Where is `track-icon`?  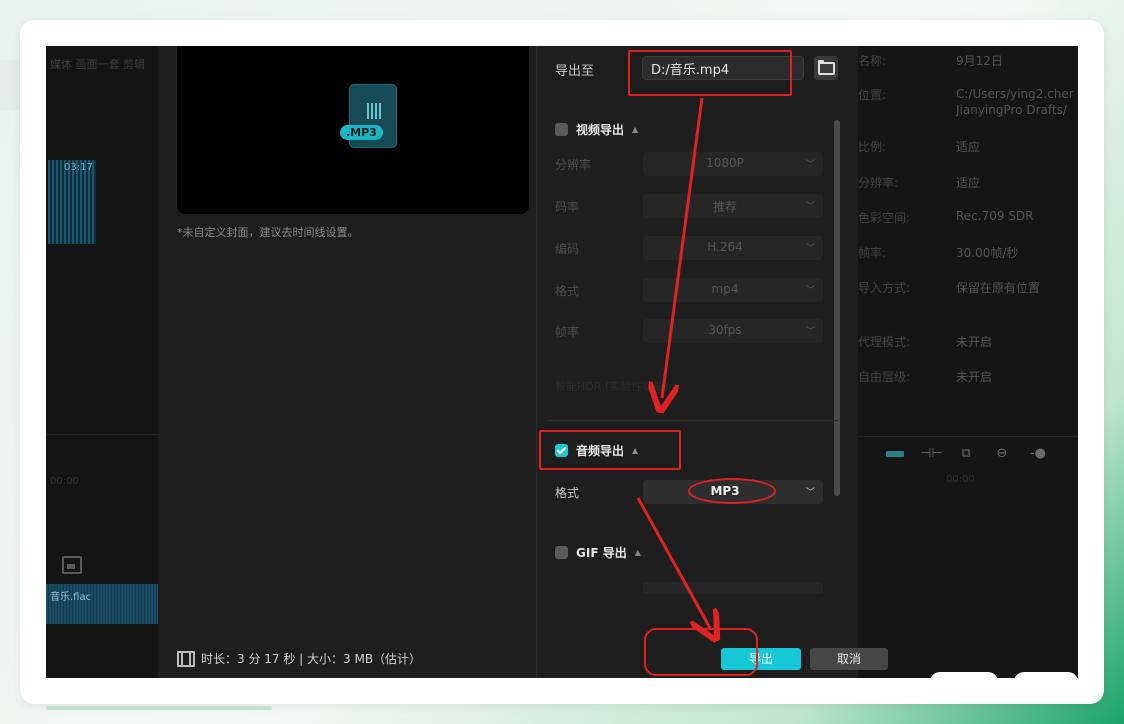
track-icon is located at coordinates (895, 454).